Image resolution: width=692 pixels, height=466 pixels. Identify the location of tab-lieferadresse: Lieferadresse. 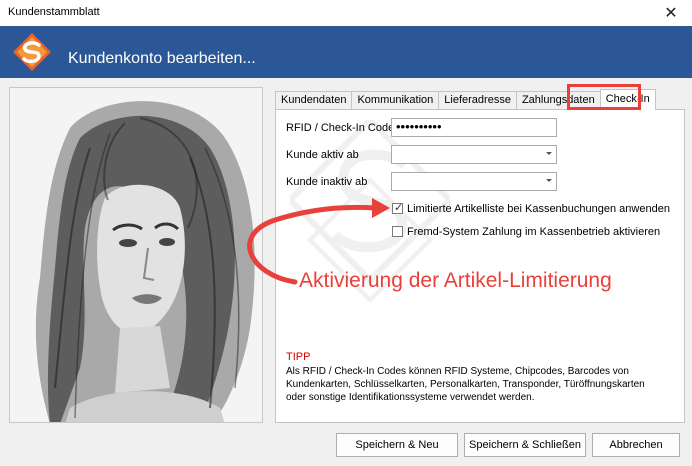
(477, 100).